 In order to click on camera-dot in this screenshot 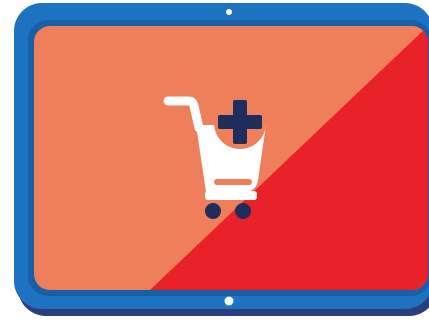, I will do `click(229, 12)`.